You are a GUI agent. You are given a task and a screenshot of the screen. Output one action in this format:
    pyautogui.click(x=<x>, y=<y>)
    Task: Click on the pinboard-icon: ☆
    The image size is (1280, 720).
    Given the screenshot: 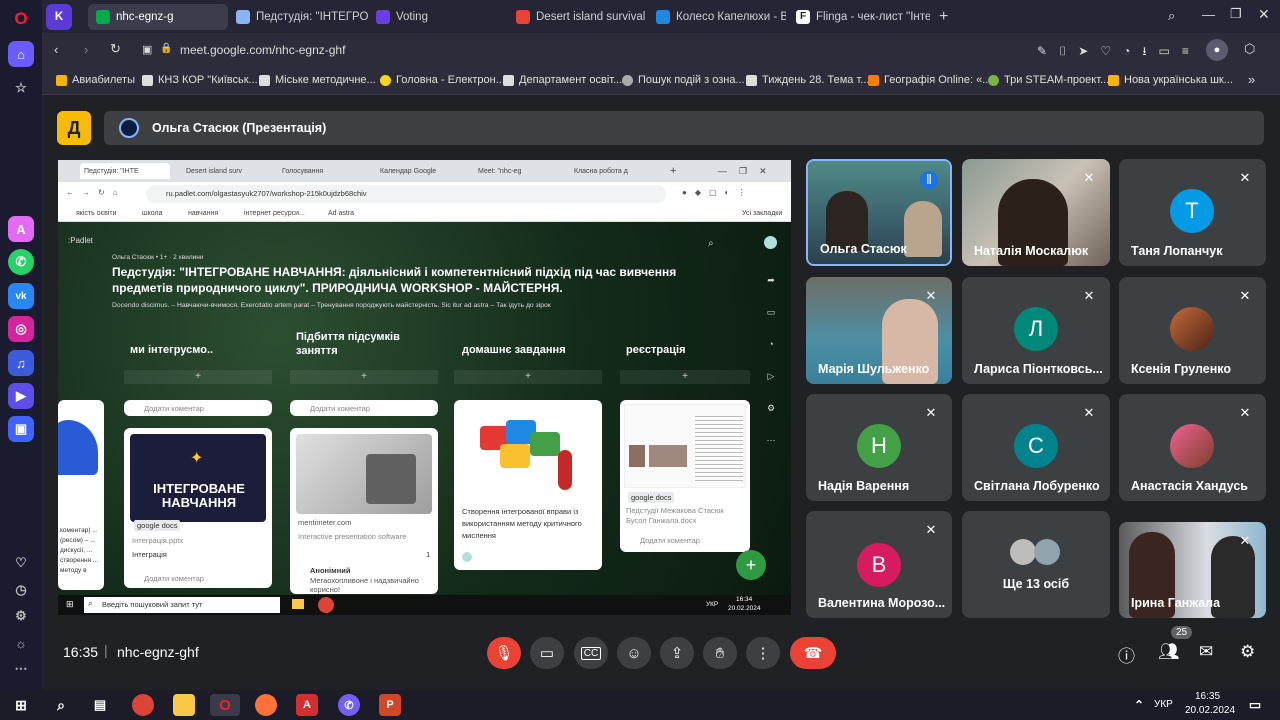 What is the action you would take?
    pyautogui.click(x=21, y=88)
    